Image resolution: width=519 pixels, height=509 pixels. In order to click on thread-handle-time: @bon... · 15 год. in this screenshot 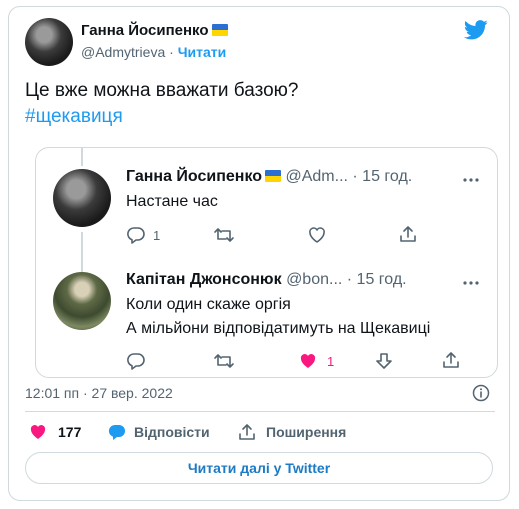, I will do `click(346, 279)`.